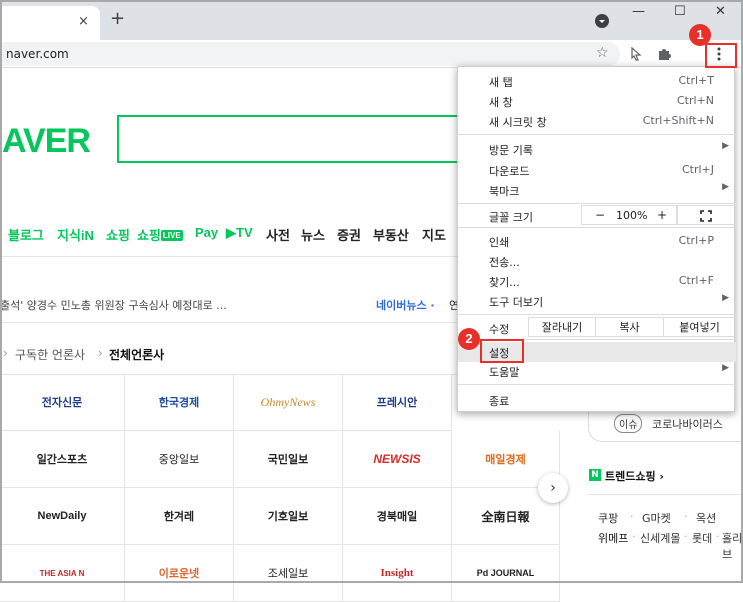 This screenshot has height=602, width=743. Describe the element at coordinates (349, 234) in the screenshot. I see `service-stock: 증권` at that location.